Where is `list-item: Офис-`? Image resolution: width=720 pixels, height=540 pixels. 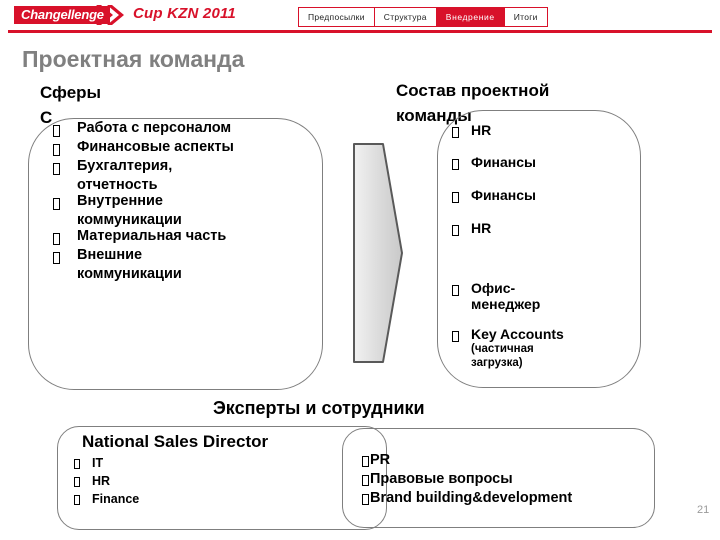 list-item: Офис- is located at coordinates (562, 288).